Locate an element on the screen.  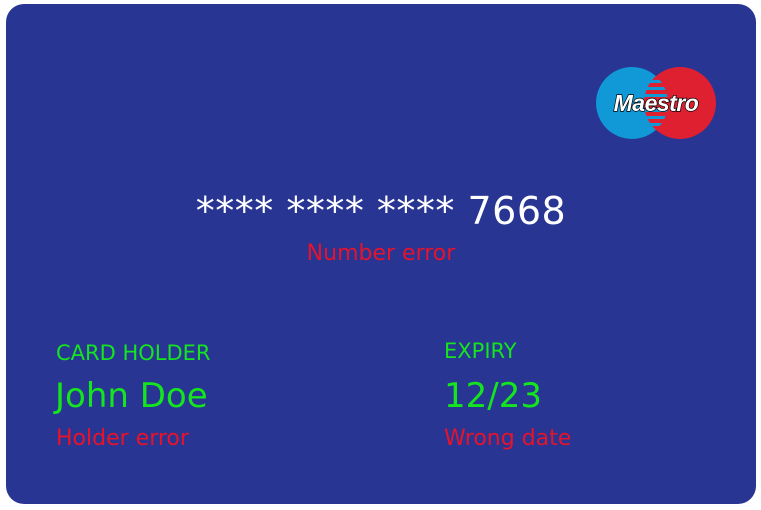
card-holder-label: CARD HOLDER is located at coordinates (133, 353).